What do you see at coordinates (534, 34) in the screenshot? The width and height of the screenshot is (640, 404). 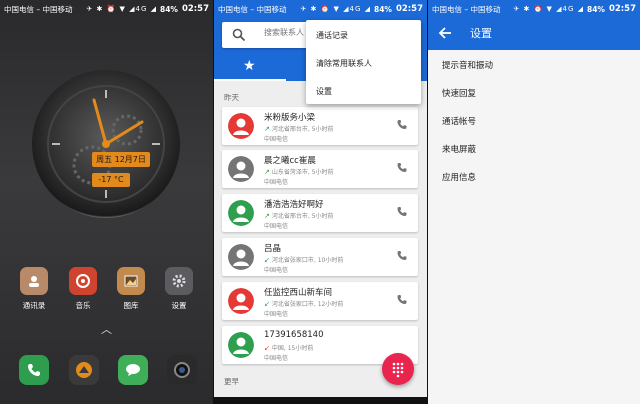 I see `settings-app-bar: 设置` at bounding box center [534, 34].